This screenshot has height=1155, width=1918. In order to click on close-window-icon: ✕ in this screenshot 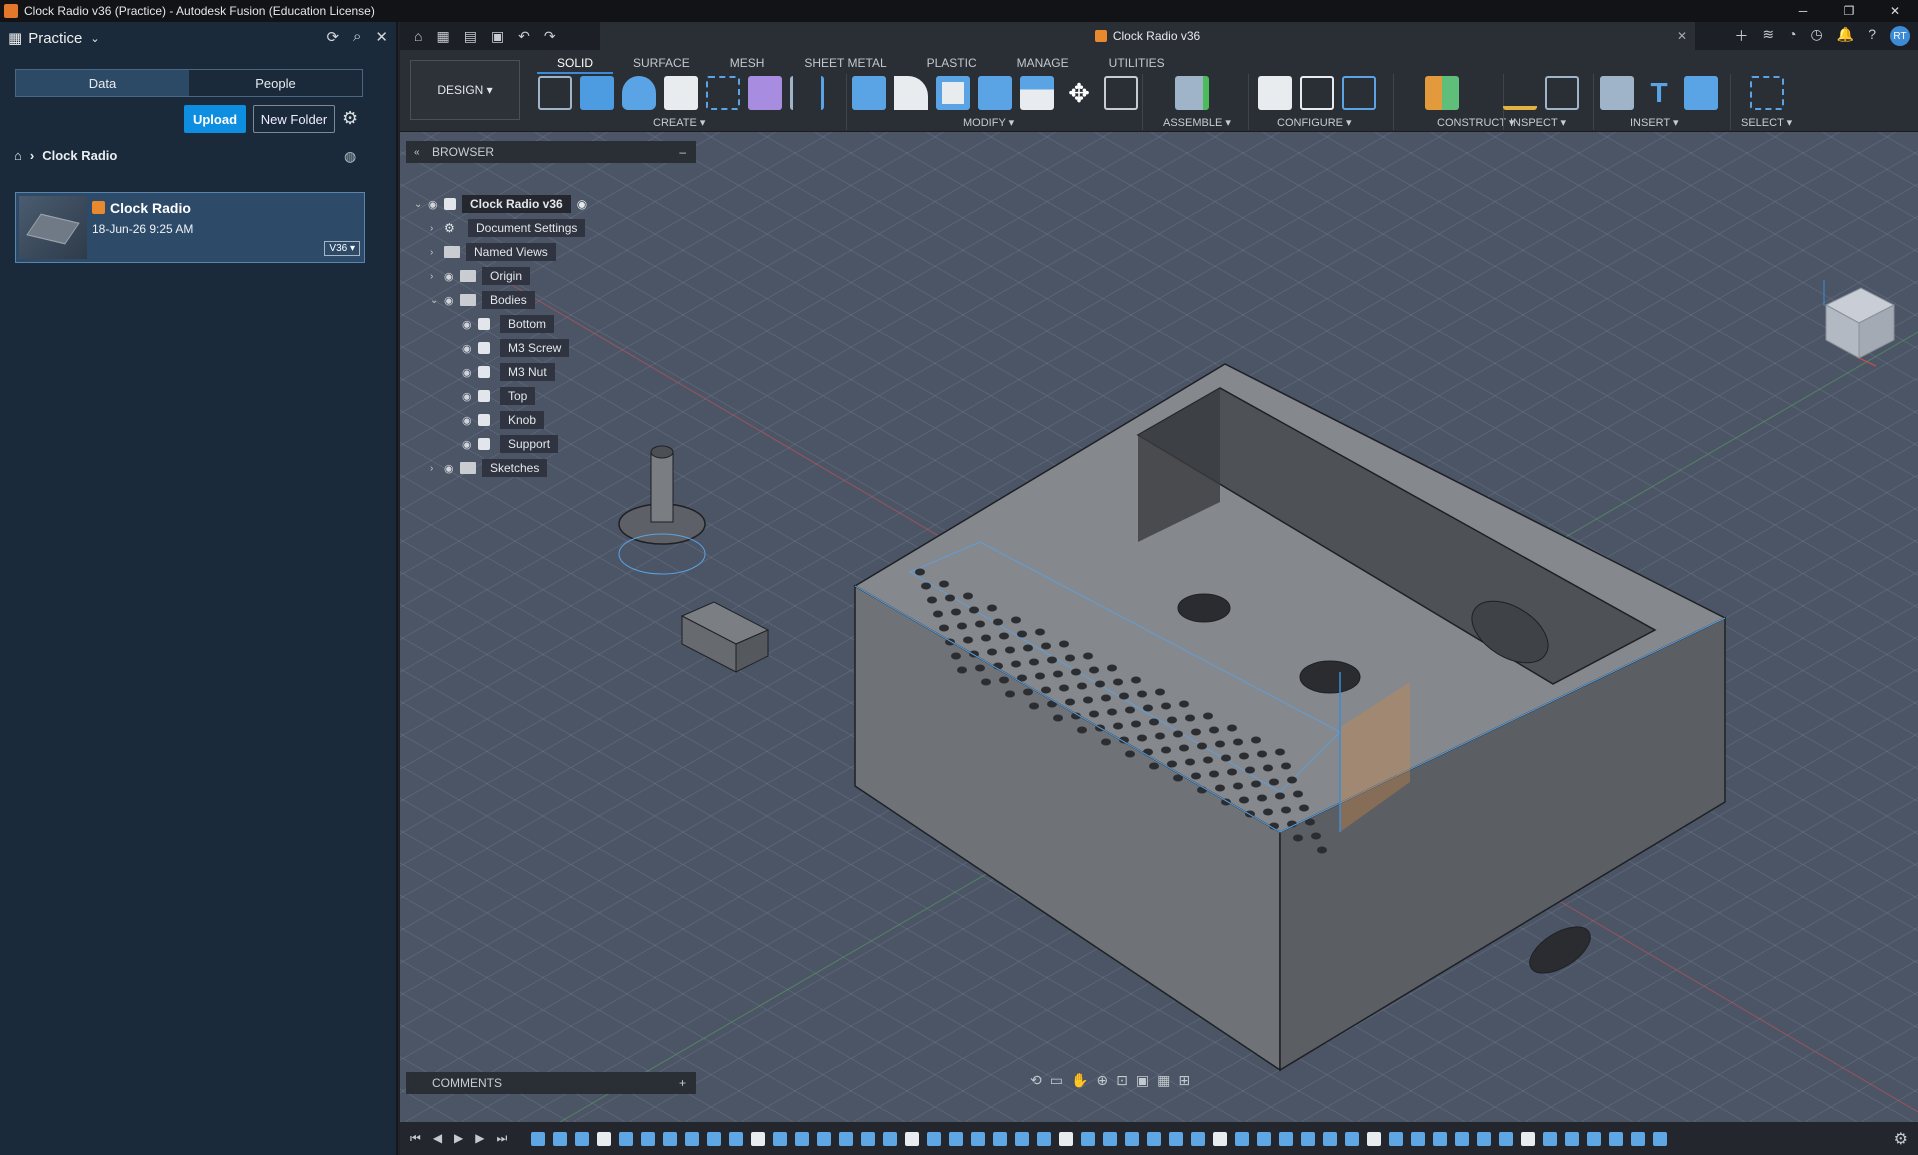, I will do `click(1895, 11)`.